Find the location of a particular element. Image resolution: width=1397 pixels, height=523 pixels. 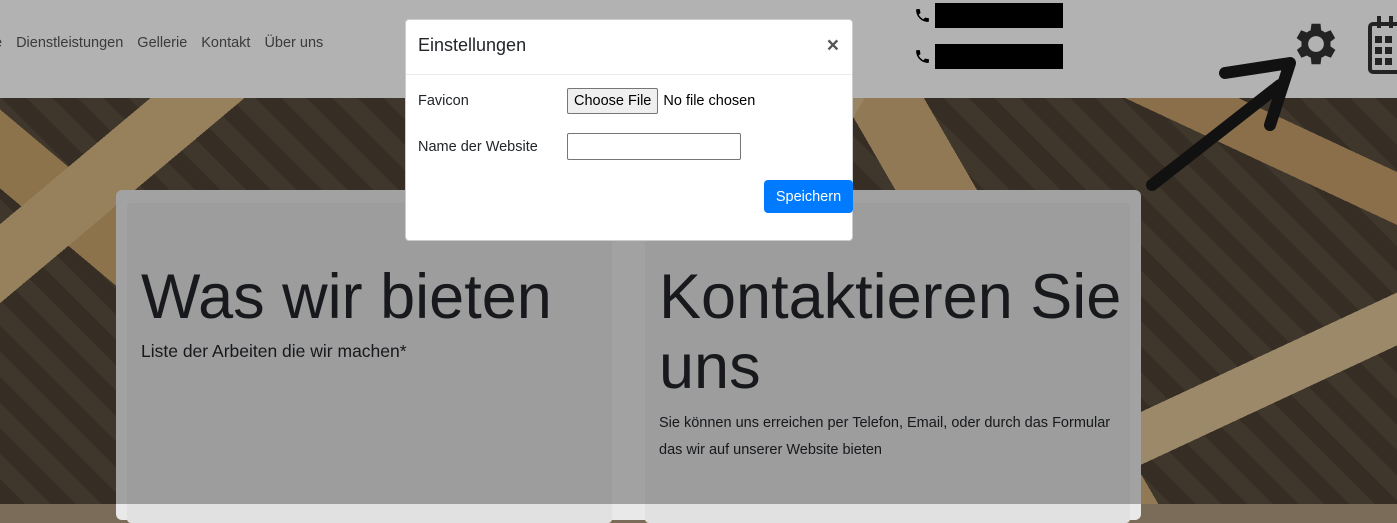

favicon-row: Favicon Choose File No file chosen is located at coordinates (586, 101).